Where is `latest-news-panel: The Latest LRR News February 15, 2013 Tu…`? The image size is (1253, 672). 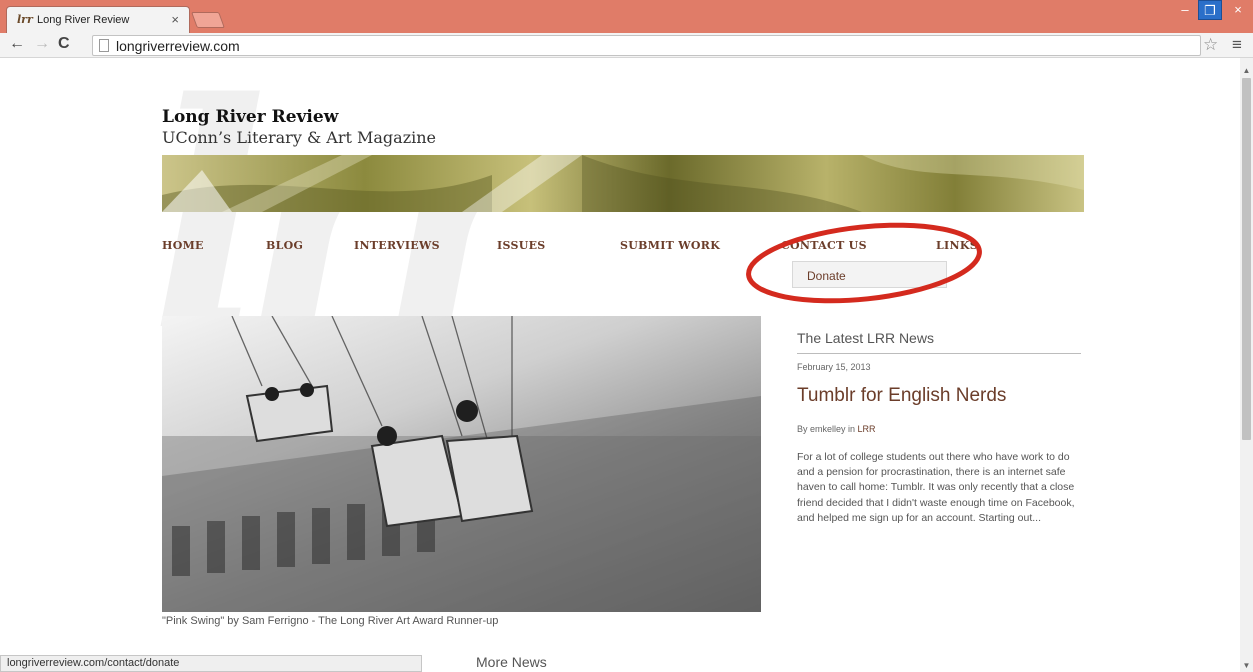
latest-news-panel: The Latest LRR News February 15, 2013 Tu… is located at coordinates (939, 428).